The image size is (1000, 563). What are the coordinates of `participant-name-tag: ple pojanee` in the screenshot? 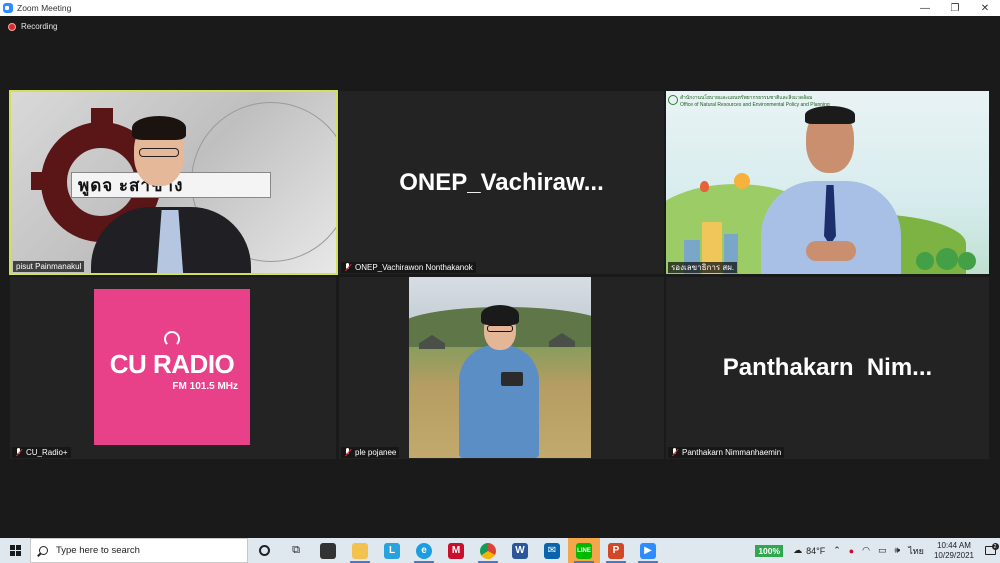 It's located at (370, 452).